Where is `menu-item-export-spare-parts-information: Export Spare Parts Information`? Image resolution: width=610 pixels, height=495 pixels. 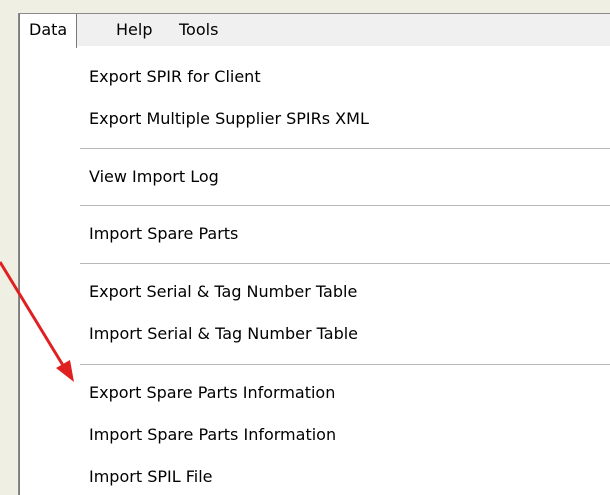 menu-item-export-spare-parts-information: Export Spare Parts Information is located at coordinates (212, 392).